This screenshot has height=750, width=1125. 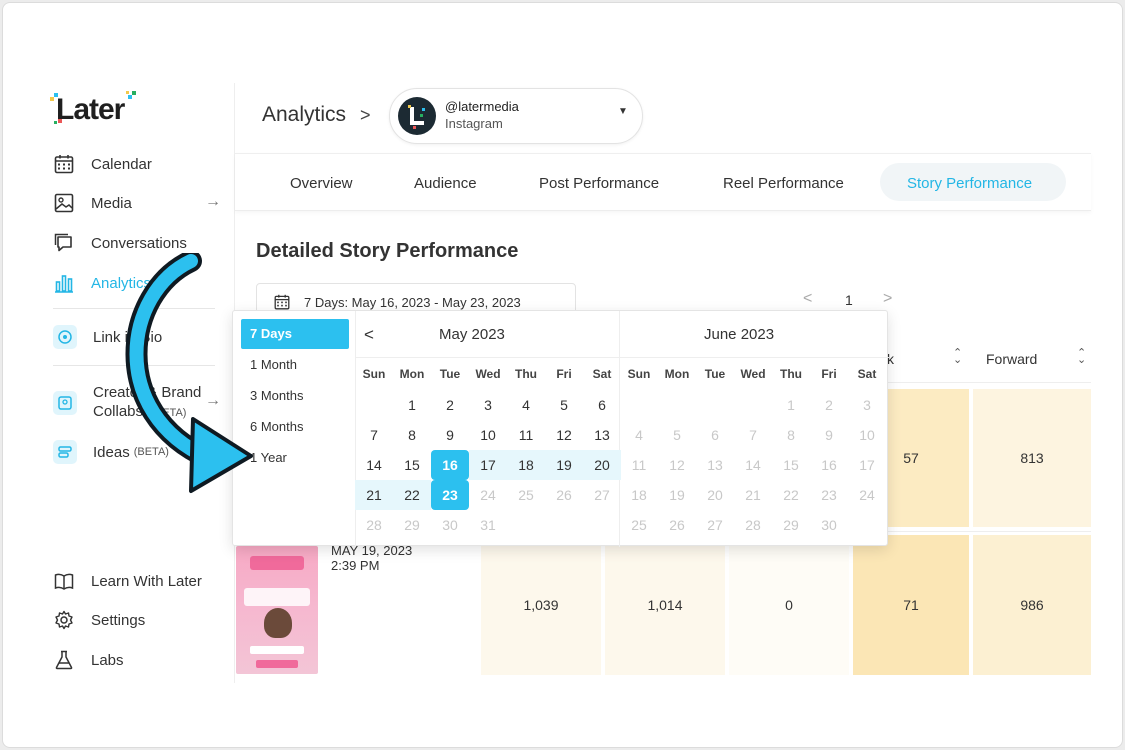 I want to click on calendar-day: 4, so click(x=526, y=405).